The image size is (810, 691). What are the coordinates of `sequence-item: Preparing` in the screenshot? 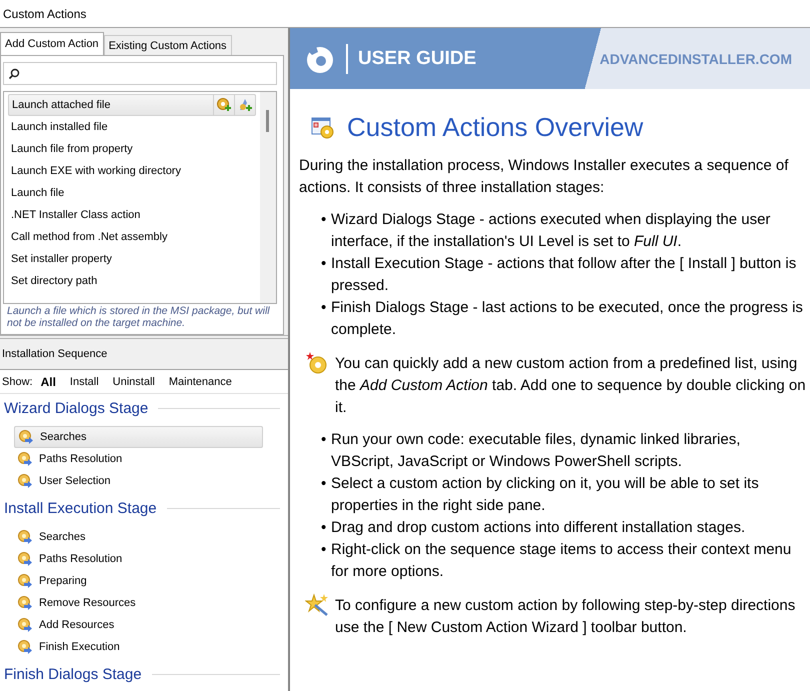 It's located at (138, 581).